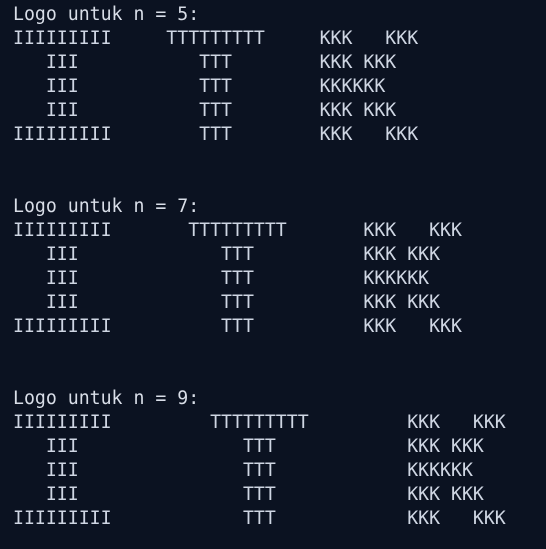  Describe the element at coordinates (106, 206) in the screenshot. I see `logo-heading: Logo untuk n = 7:` at that location.